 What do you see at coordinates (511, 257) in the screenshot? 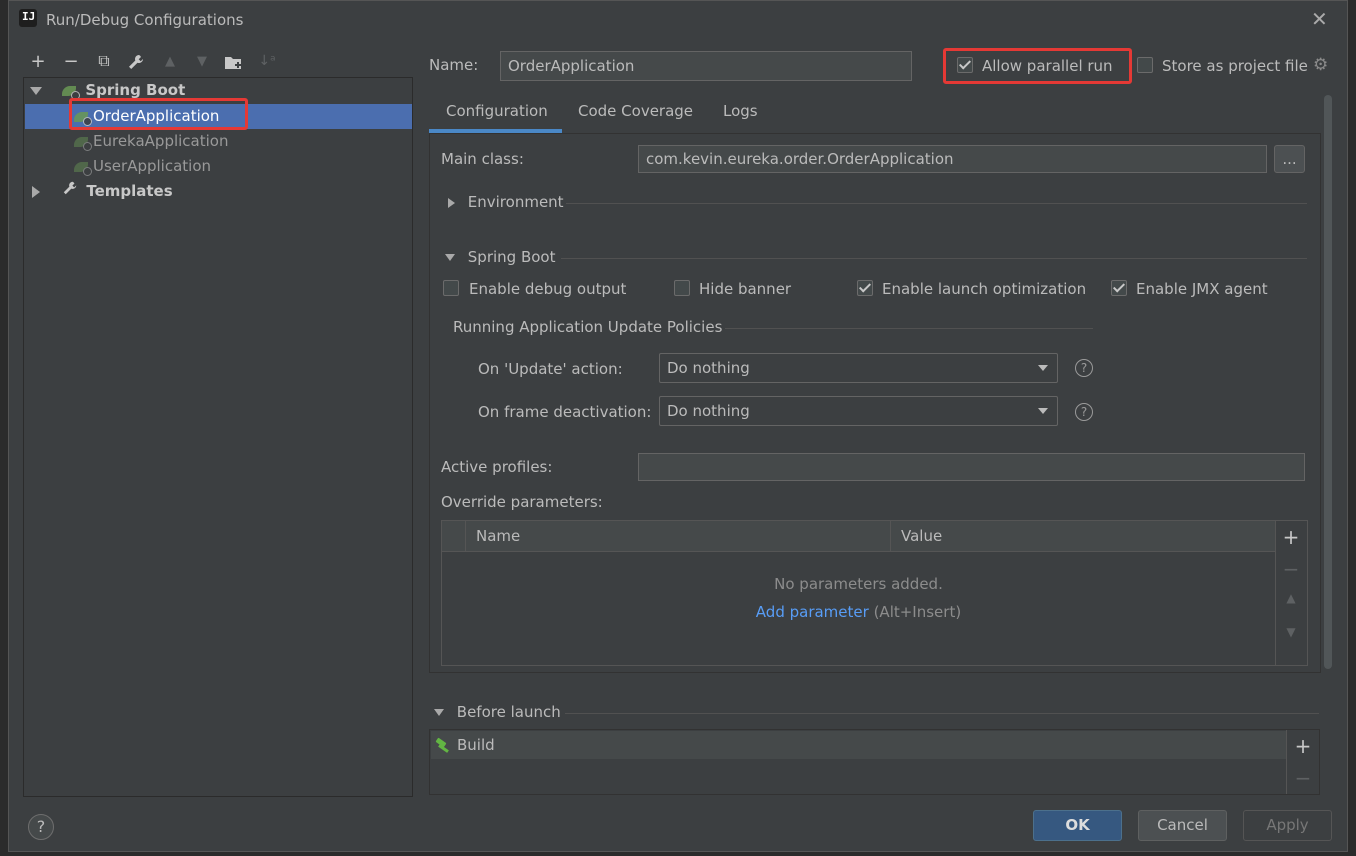
I see `spring-boot-label: Spring Boot` at bounding box center [511, 257].